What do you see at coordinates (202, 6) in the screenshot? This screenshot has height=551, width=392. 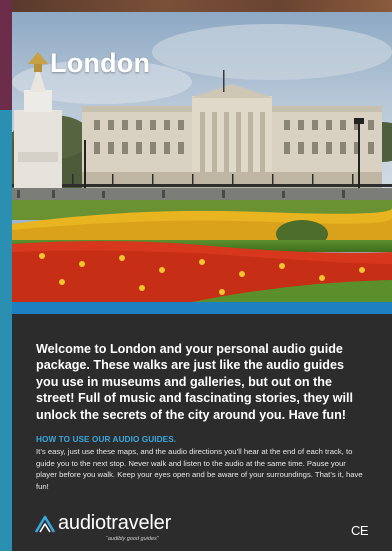 I see `top-photo-band` at bounding box center [202, 6].